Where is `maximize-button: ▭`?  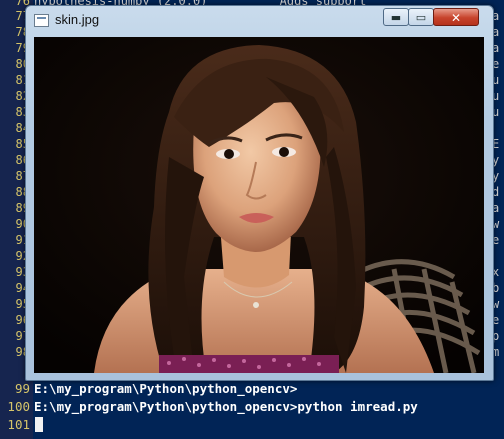 maximize-button: ▭ is located at coordinates (421, 17).